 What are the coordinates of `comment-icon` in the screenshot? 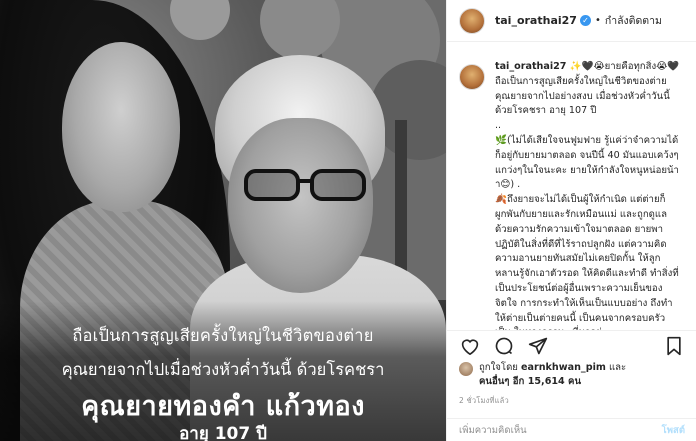 It's located at (504, 346).